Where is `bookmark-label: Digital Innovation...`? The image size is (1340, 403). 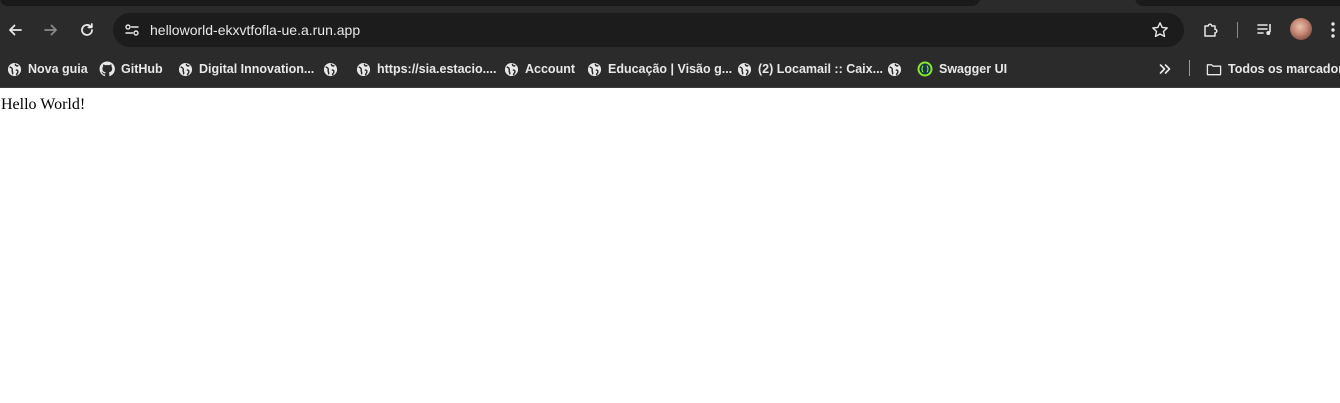
bookmark-label: Digital Innovation... is located at coordinates (257, 69).